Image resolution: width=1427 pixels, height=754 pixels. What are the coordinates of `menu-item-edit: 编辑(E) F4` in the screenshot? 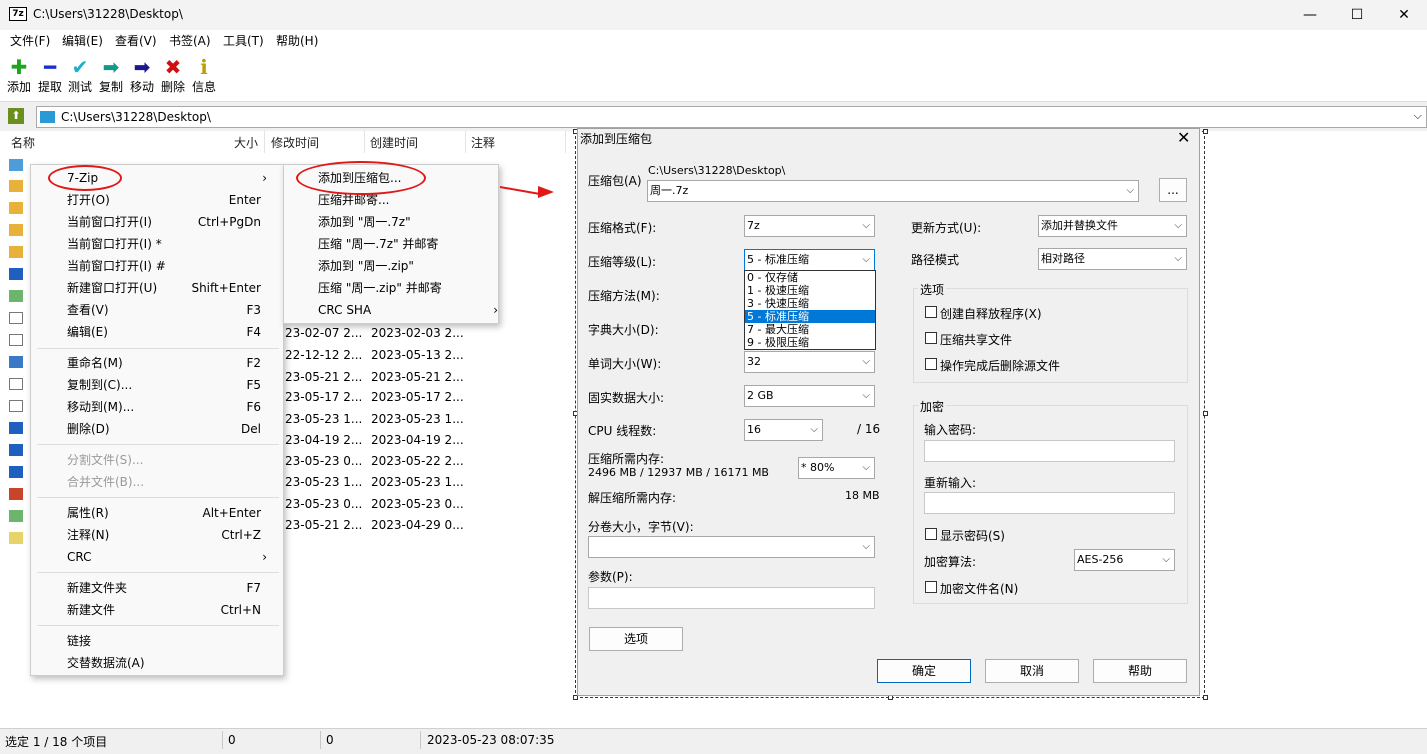 It's located at (172, 332).